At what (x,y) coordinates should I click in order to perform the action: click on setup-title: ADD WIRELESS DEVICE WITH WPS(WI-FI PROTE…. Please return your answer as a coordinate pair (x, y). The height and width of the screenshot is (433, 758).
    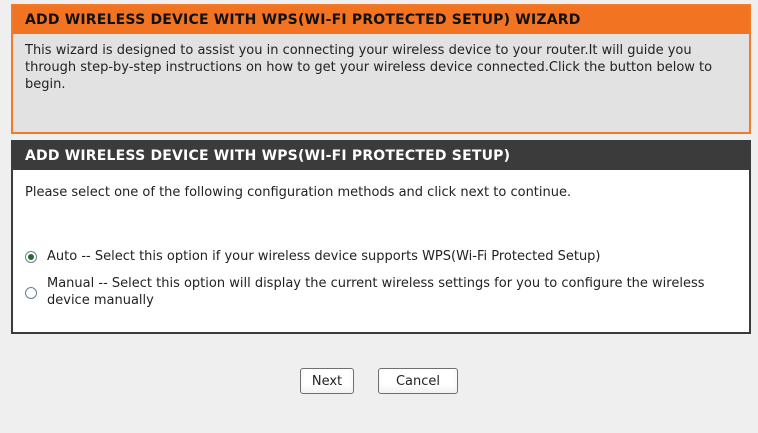
    Looking at the image, I should click on (381, 156).